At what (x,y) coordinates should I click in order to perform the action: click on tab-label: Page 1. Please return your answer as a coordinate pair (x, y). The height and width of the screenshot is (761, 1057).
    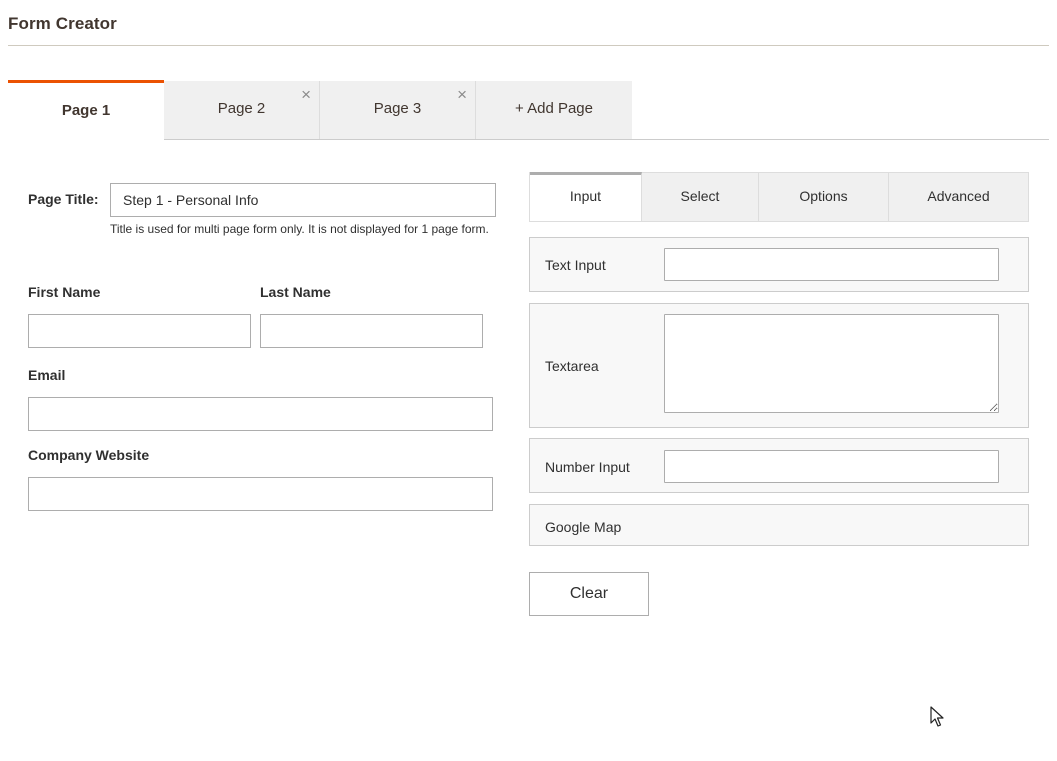
    Looking at the image, I should click on (86, 110).